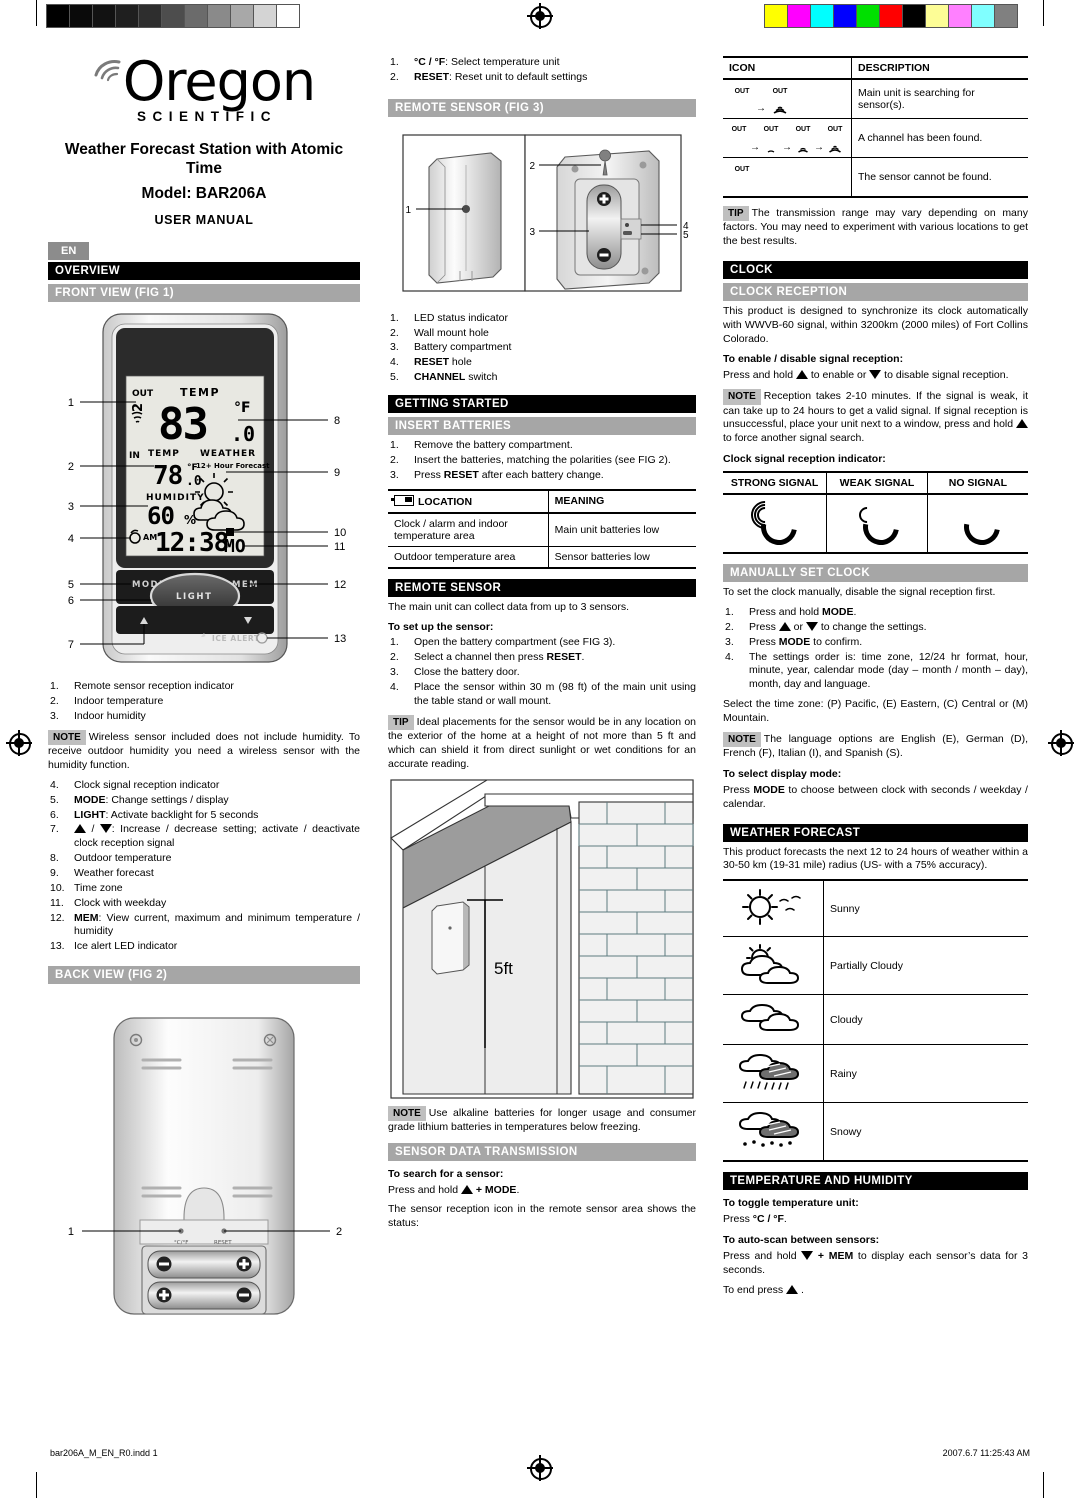 This screenshot has height=1498, width=1080. I want to click on sunny-icon, so click(771, 907).